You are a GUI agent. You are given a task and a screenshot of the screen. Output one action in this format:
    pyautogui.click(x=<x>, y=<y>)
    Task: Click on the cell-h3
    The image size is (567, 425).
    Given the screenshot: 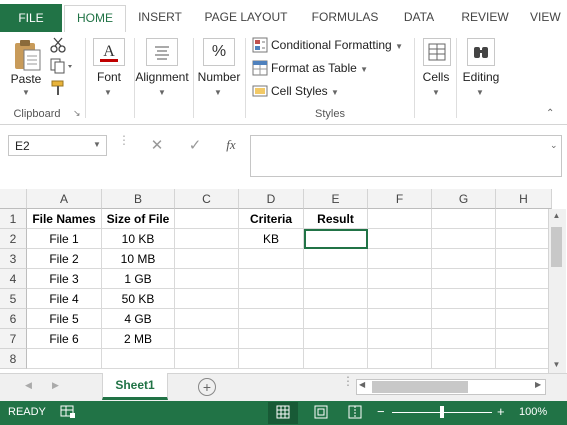 What is the action you would take?
    pyautogui.click(x=524, y=259)
    